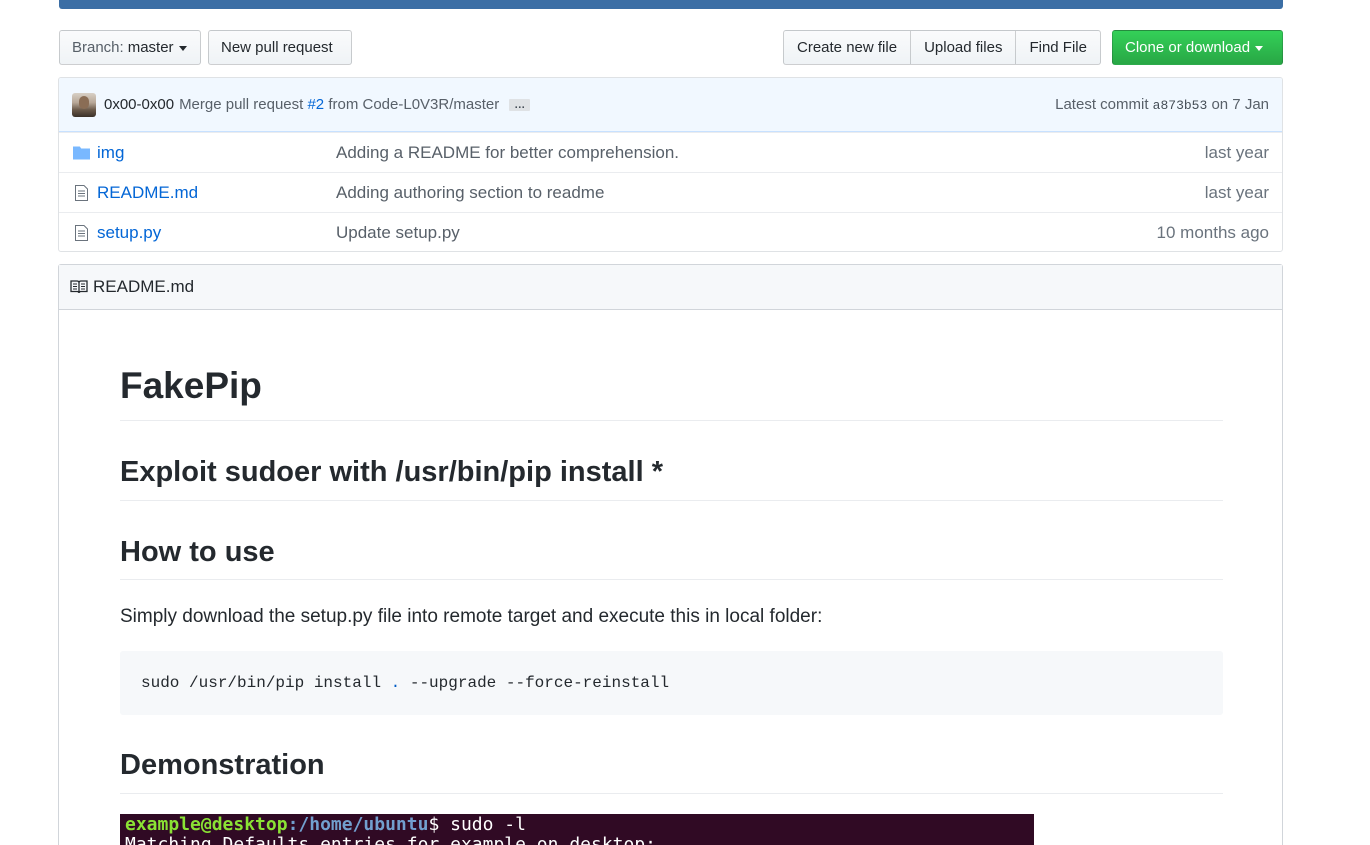  What do you see at coordinates (477, 824) in the screenshot?
I see `terminal-command: $ sudo -l` at bounding box center [477, 824].